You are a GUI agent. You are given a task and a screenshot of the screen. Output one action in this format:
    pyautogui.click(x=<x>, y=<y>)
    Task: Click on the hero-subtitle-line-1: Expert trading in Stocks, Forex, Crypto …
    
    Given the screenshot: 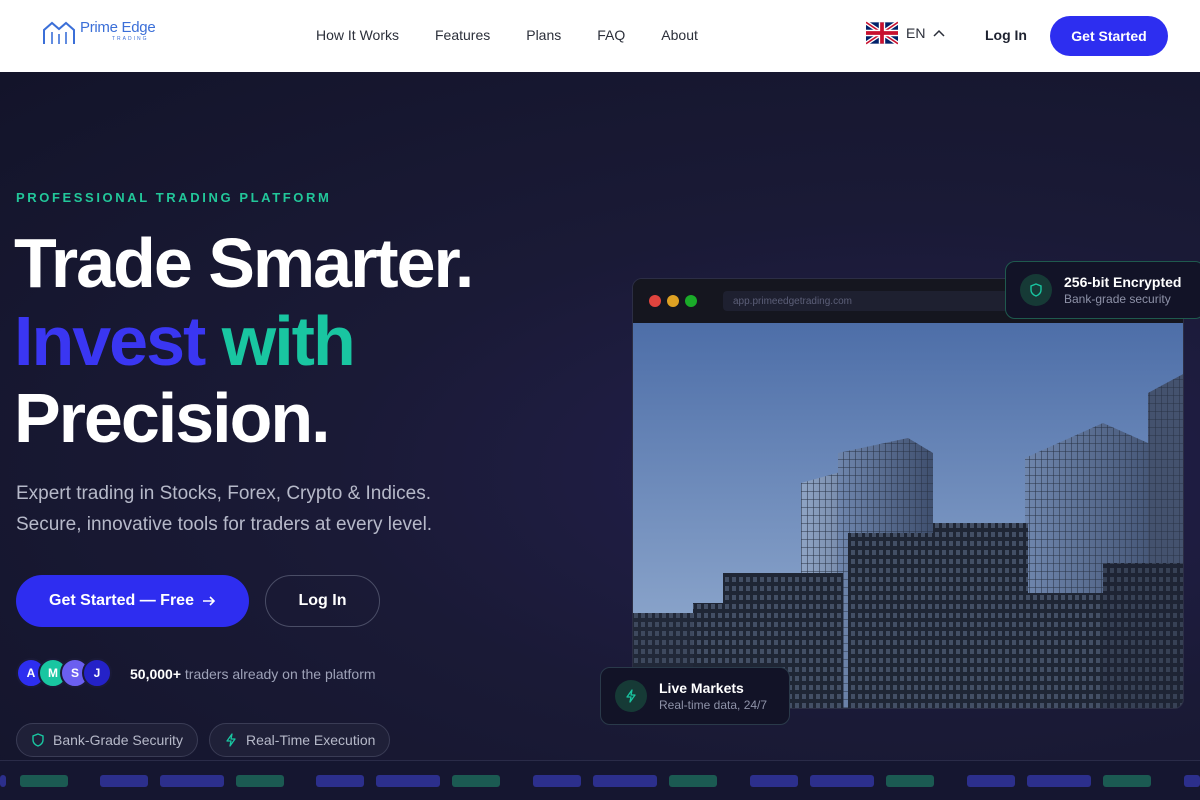 What is the action you would take?
    pyautogui.click(x=224, y=493)
    